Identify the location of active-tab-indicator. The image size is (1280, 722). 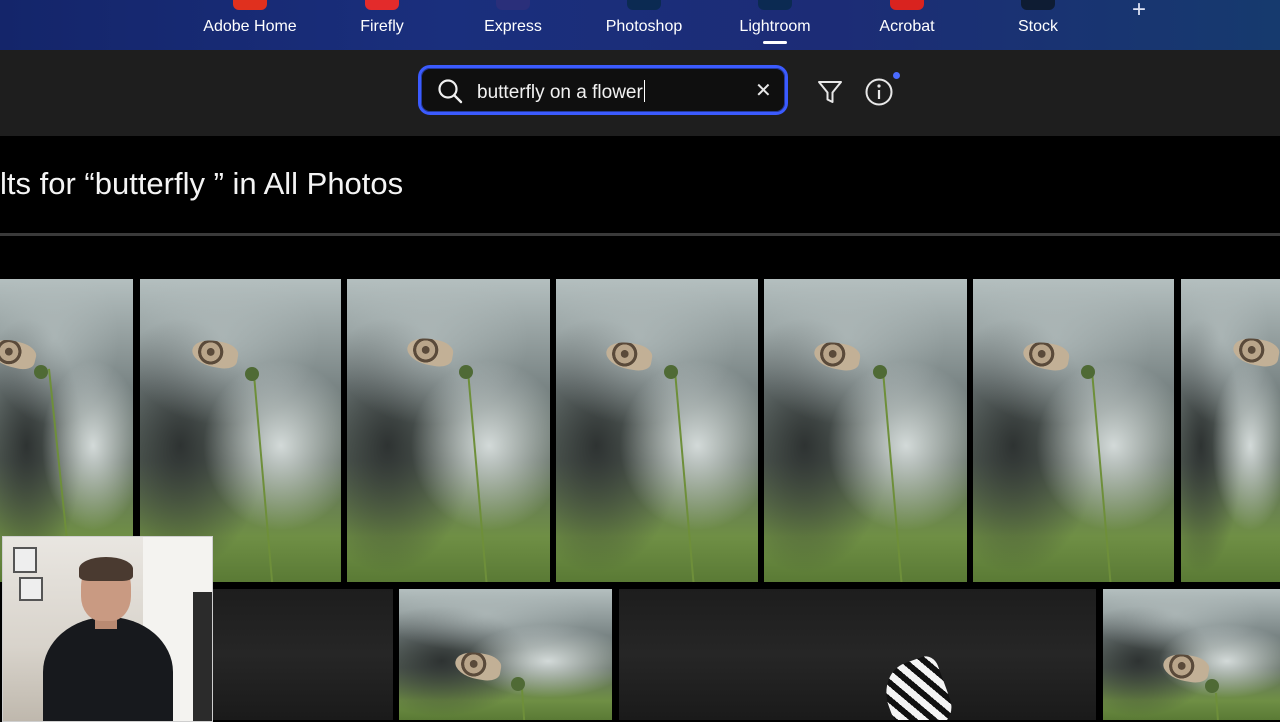
(775, 42).